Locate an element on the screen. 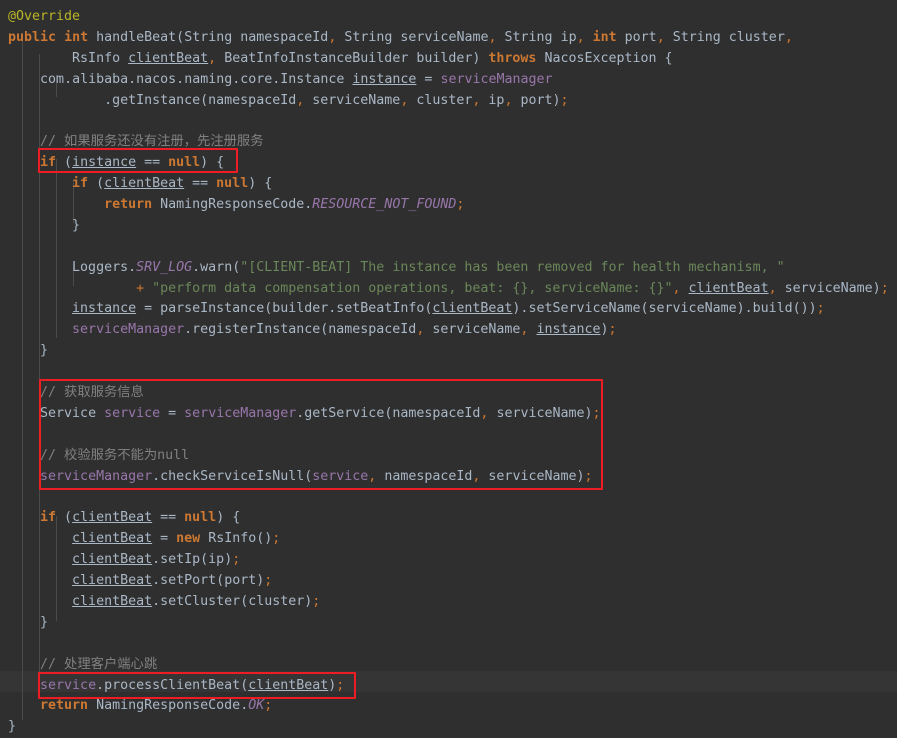 The width and height of the screenshot is (897, 738). code-line: // 如果服务还没有注册，先注册服务 is located at coordinates (444, 142).